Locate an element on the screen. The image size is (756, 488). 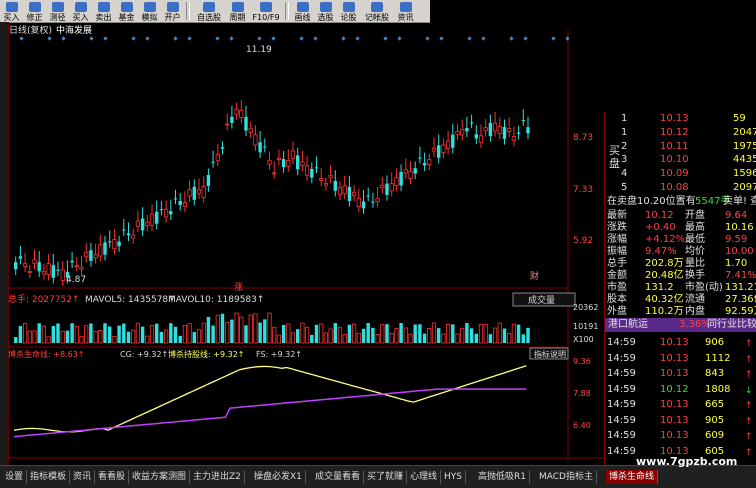
stat-value: 202.8万 is located at coordinates (664, 263).